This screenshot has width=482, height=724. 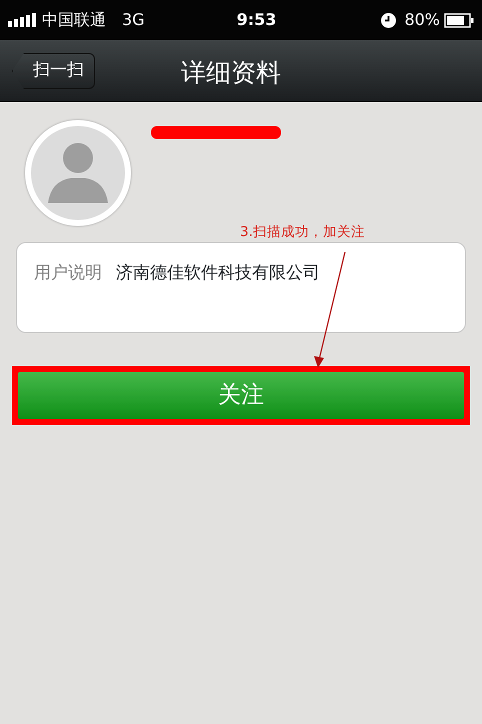 I want to click on description-text: 济南德佳软件科技有限公司, so click(x=218, y=273).